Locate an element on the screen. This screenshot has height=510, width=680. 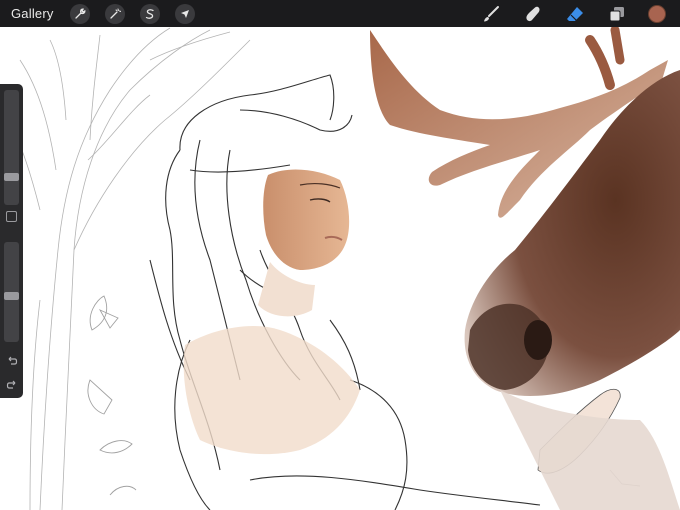
brush-icon is located at coordinates (491, 13).